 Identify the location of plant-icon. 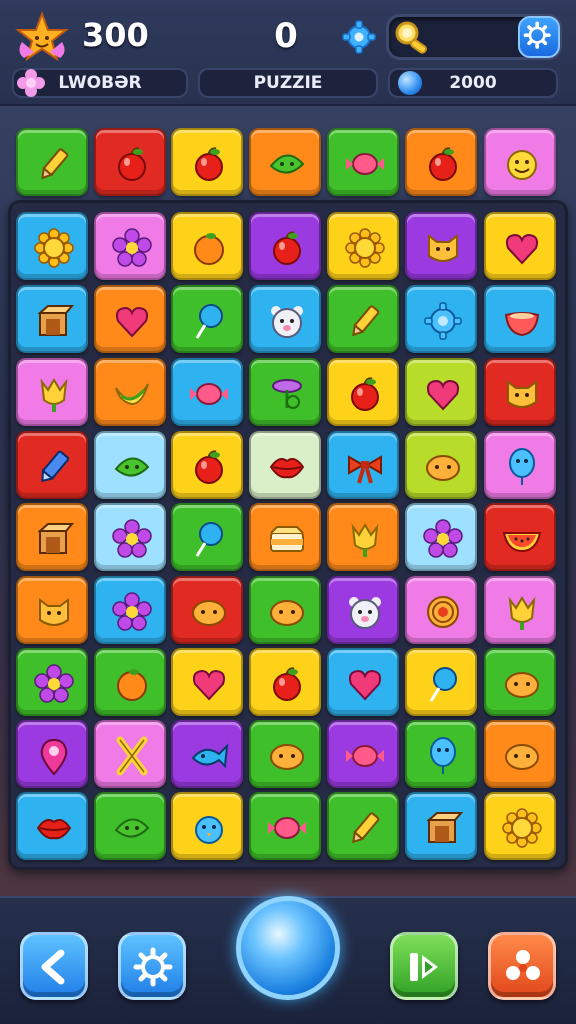
(287, 394).